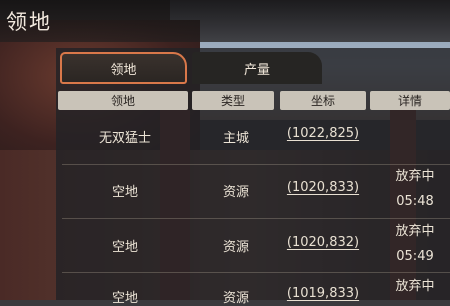  I want to click on row-2-countdown: 05:49, so click(415, 256).